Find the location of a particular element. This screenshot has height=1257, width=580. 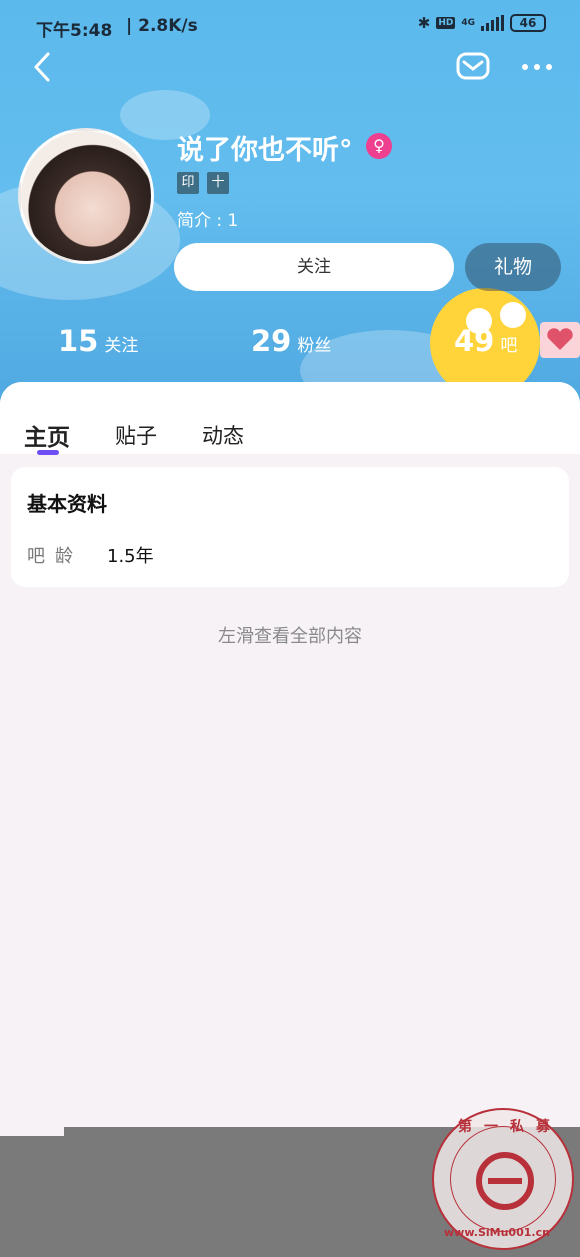

watermark-logo-icon is located at coordinates (505, 1181).